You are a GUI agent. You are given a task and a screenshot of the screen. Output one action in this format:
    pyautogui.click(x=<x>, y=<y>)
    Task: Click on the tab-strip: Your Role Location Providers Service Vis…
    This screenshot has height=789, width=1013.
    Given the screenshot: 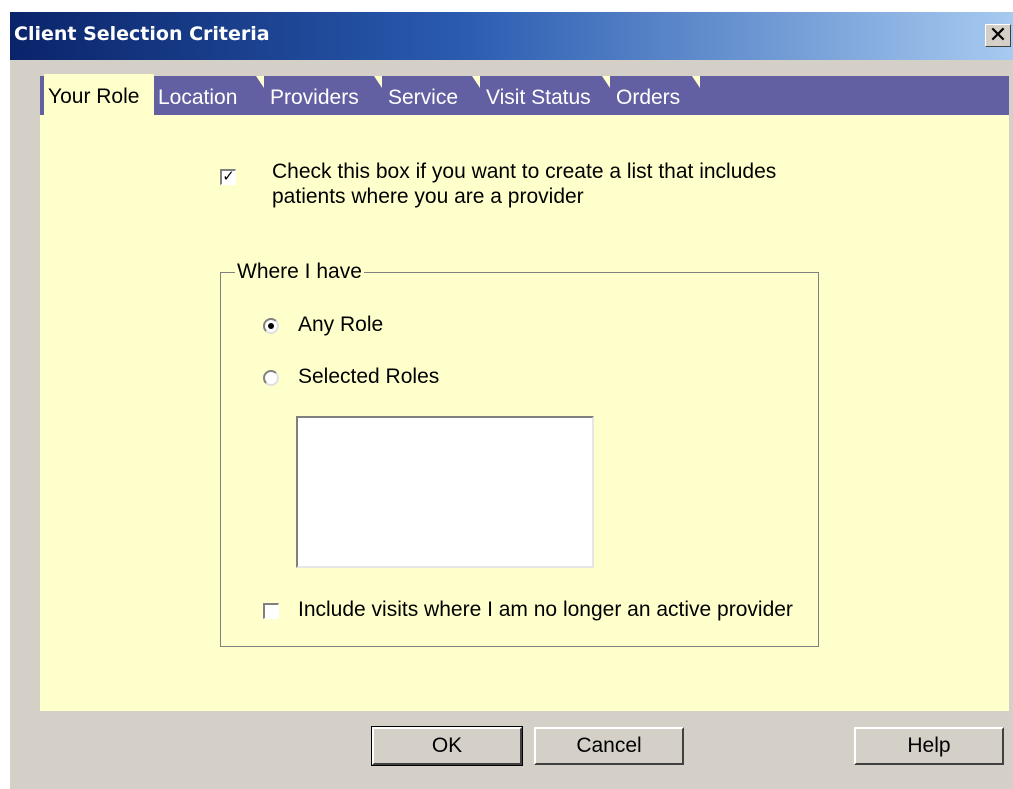 What is the action you would take?
    pyautogui.click(x=524, y=95)
    